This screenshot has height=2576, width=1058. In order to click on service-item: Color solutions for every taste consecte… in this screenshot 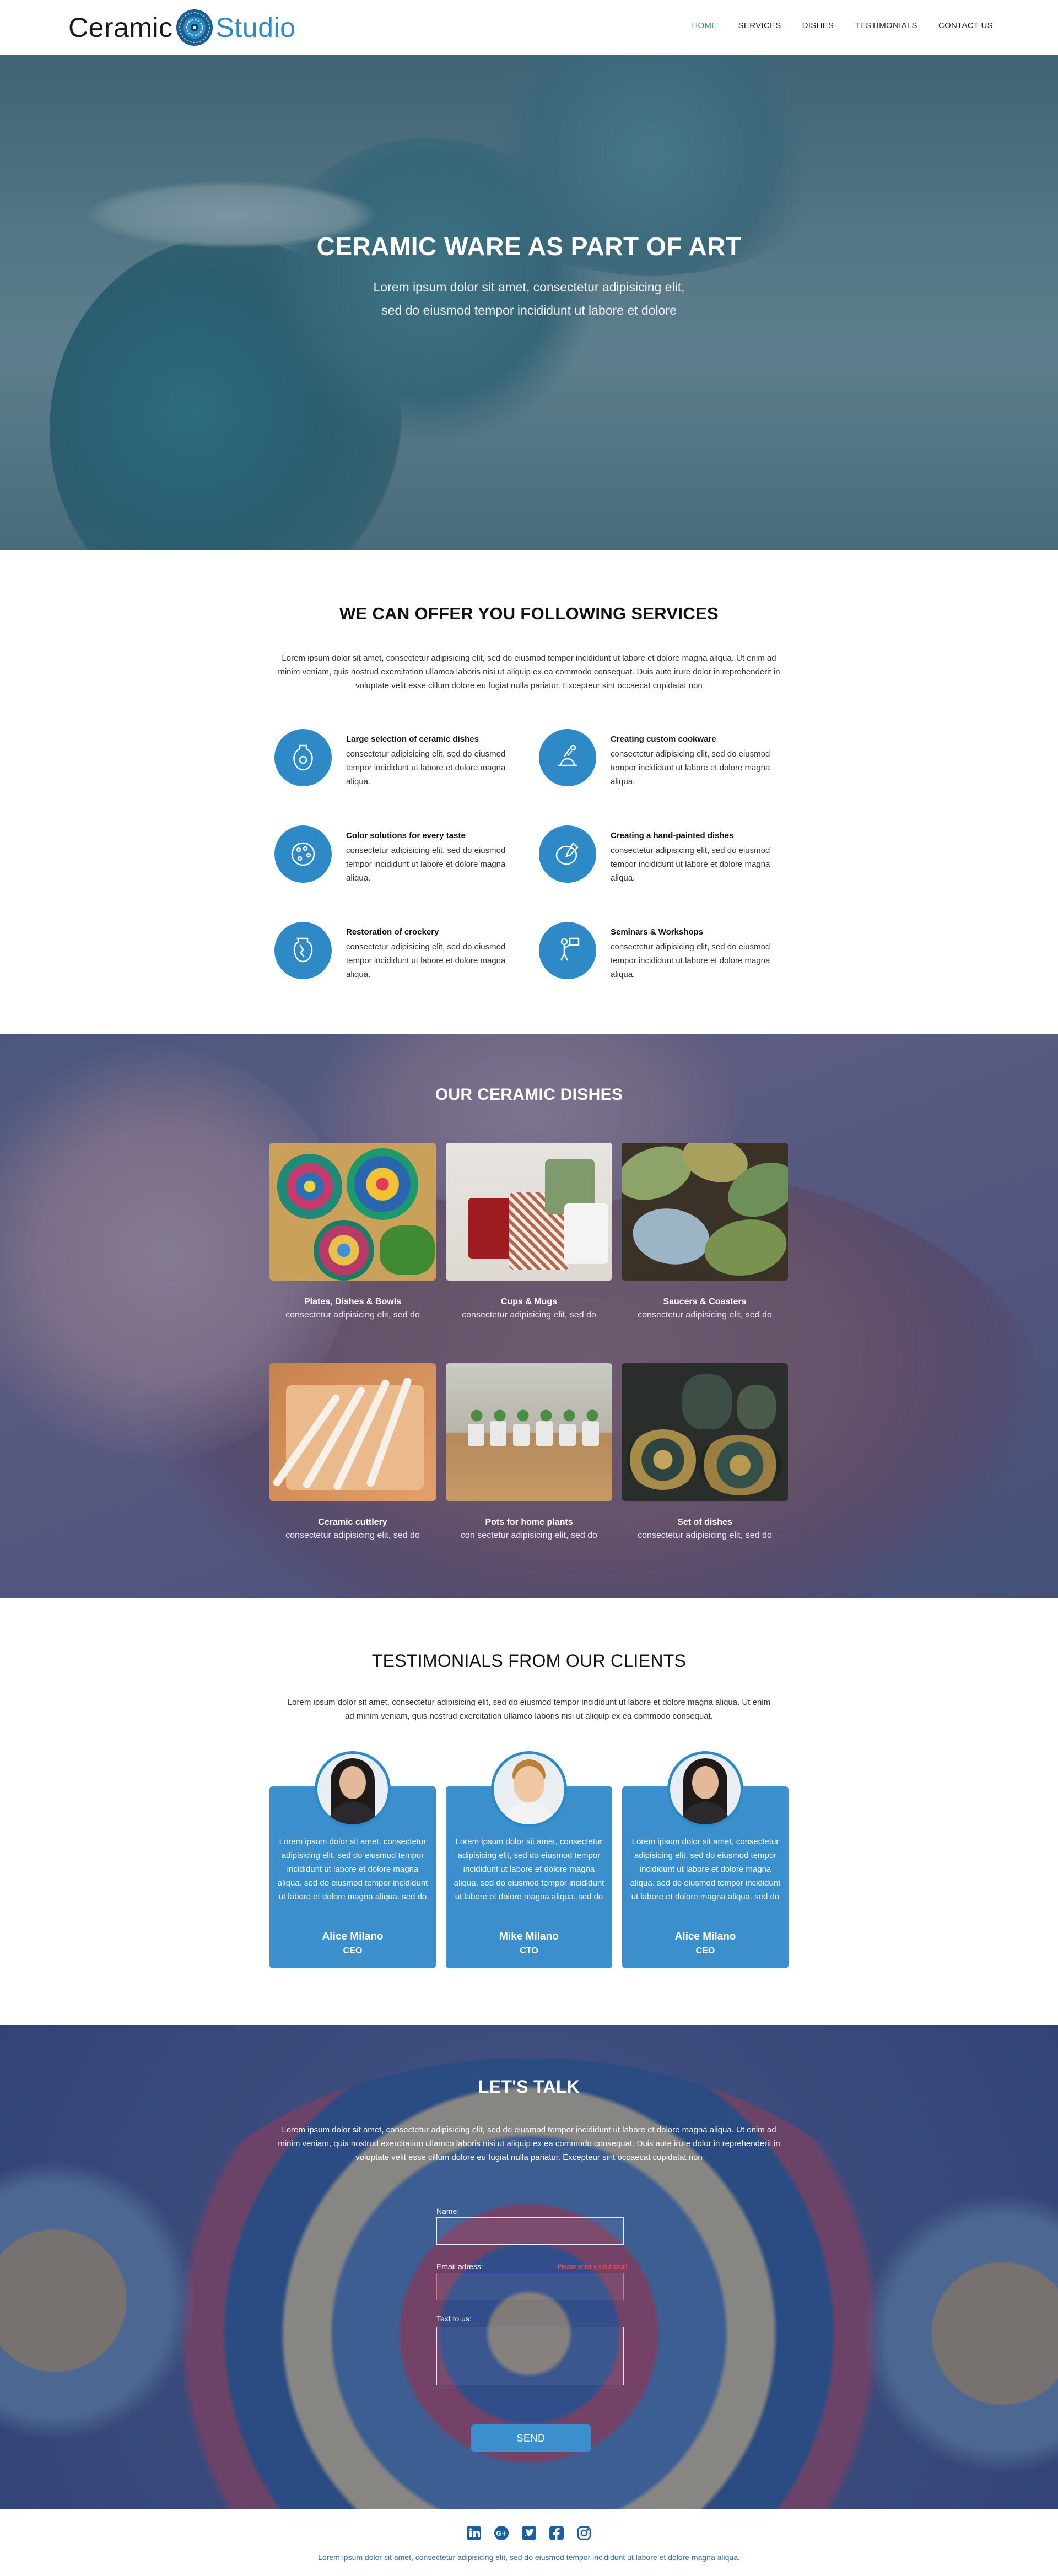, I will do `click(395, 855)`.